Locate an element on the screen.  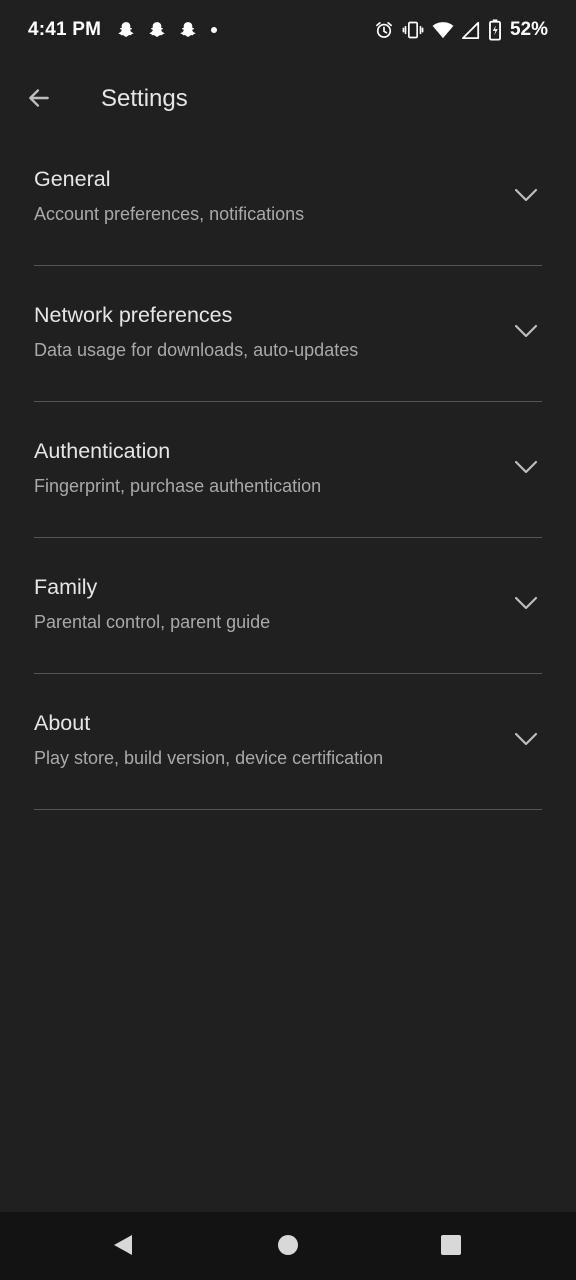
alarm-icon is located at coordinates (384, 30).